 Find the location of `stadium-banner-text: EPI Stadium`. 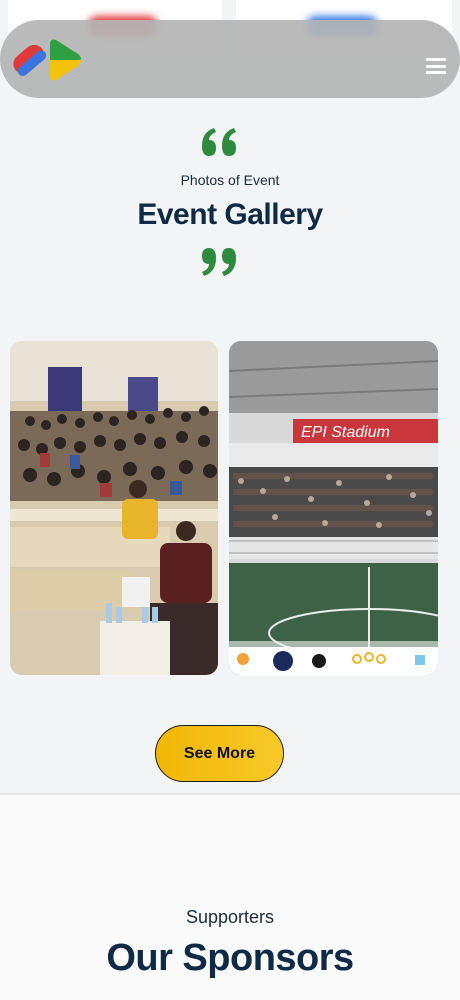

stadium-banner-text: EPI Stadium is located at coordinates (345, 432).